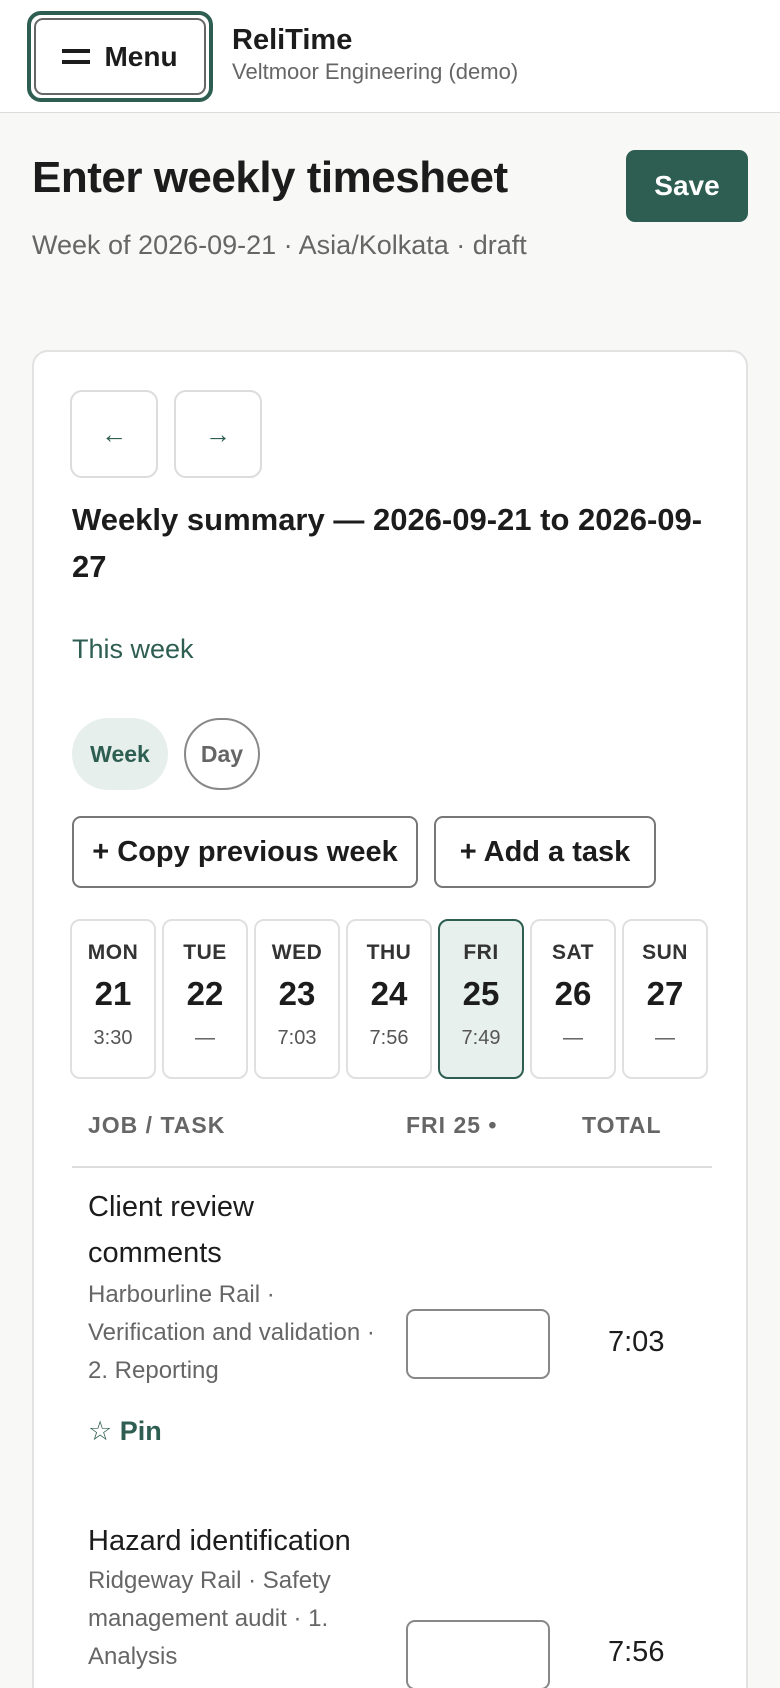 The image size is (780, 1688). Describe the element at coordinates (125, 1431) in the screenshot. I see `pin-button: ☆ Pin` at that location.